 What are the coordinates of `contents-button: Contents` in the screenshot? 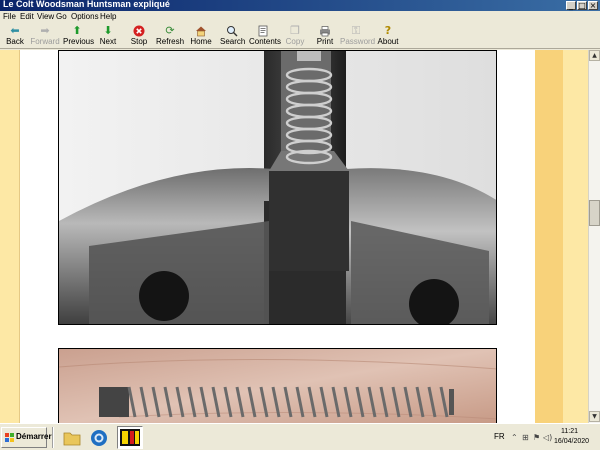 It's located at (265, 37).